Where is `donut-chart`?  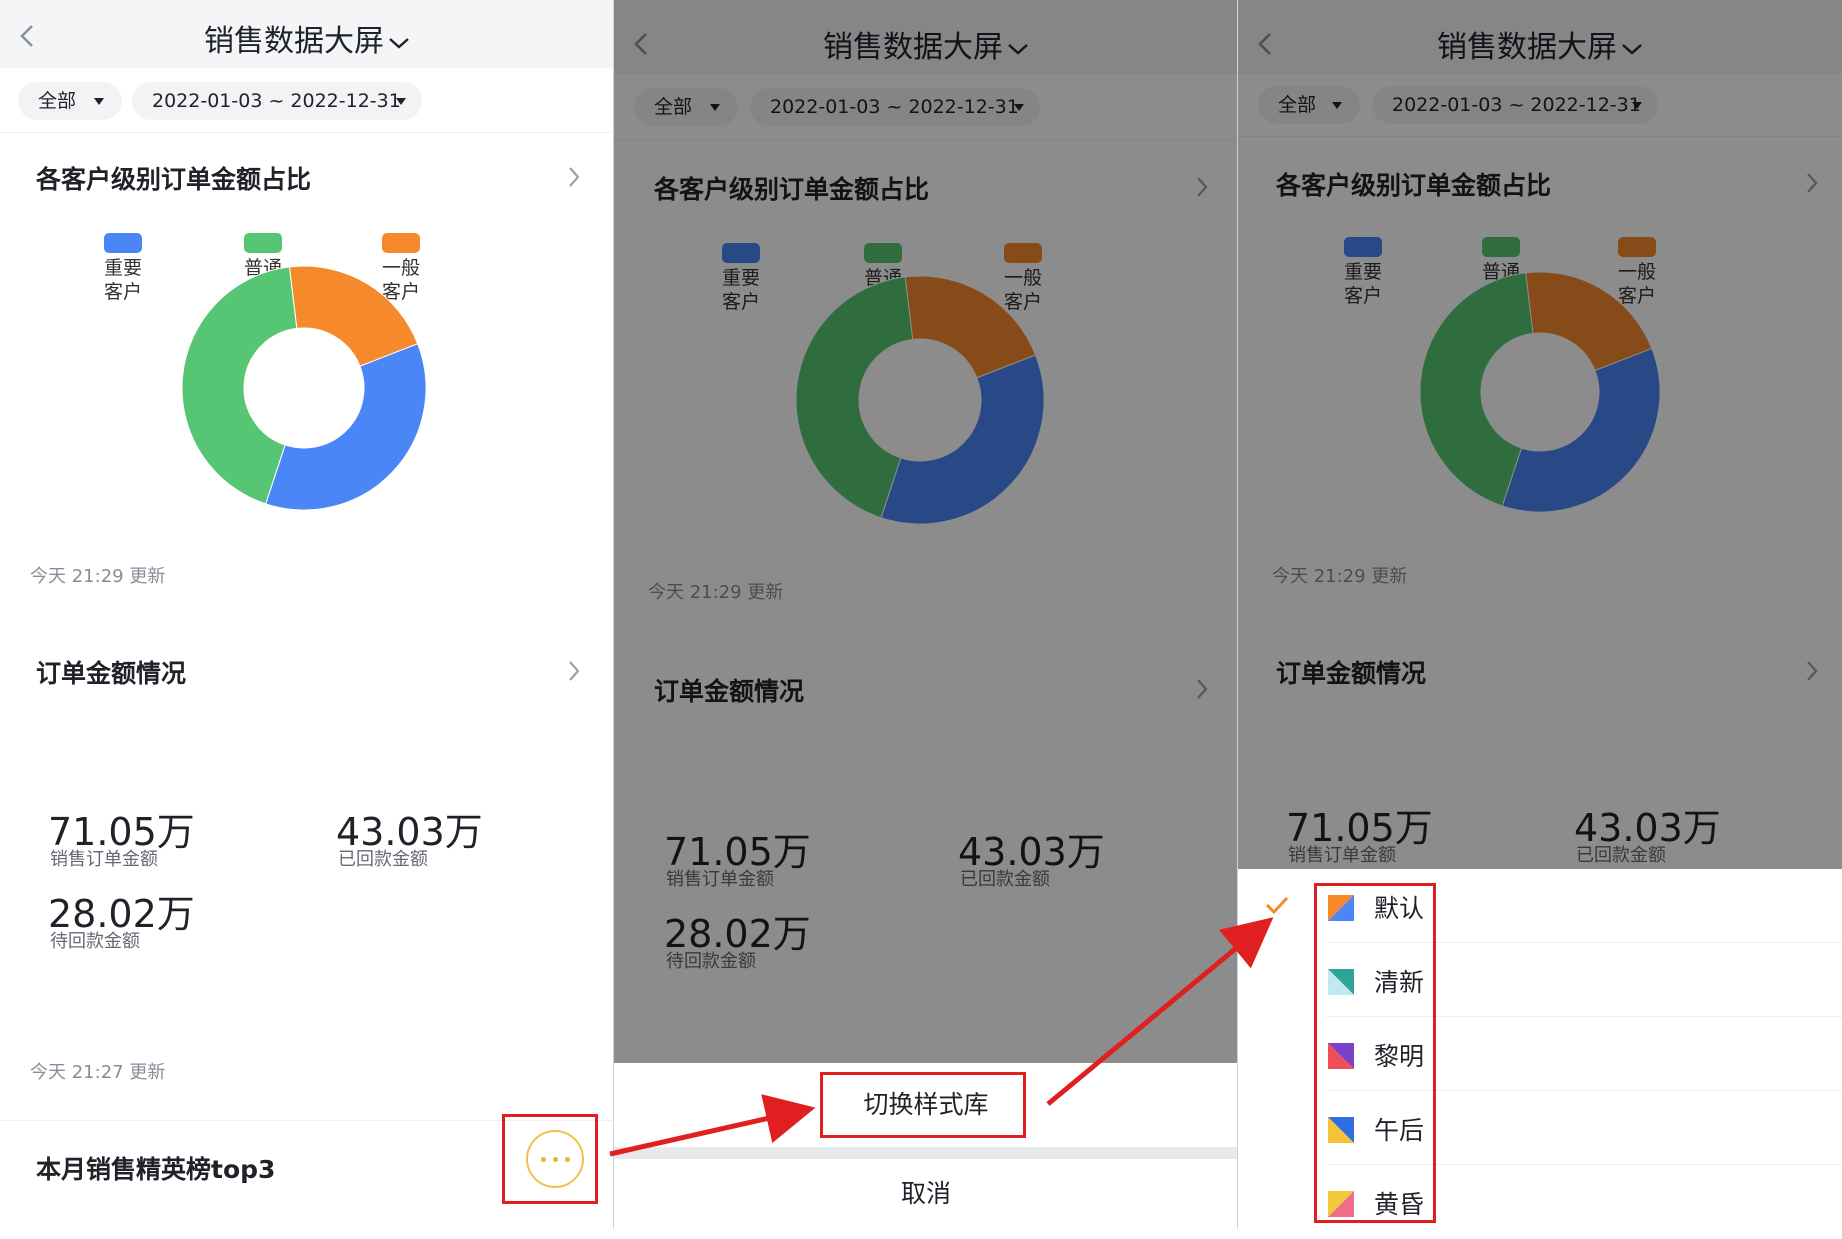
donut-chart is located at coordinates (304, 388).